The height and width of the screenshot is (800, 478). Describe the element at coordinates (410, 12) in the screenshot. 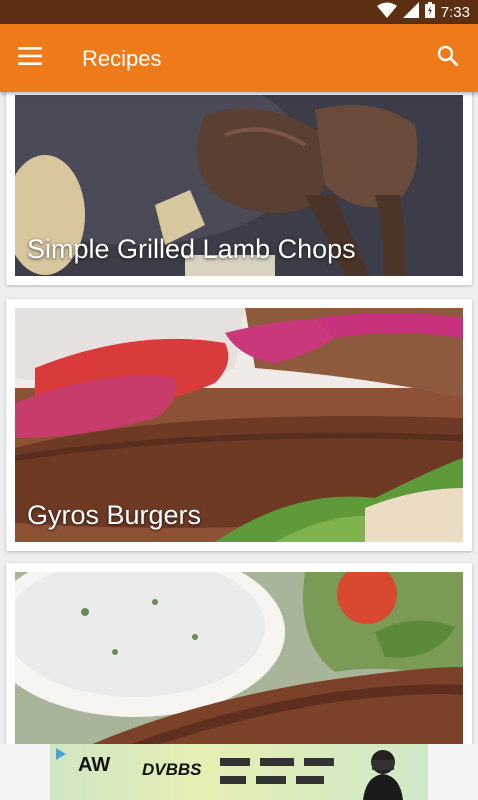

I see `signal-icon` at that location.